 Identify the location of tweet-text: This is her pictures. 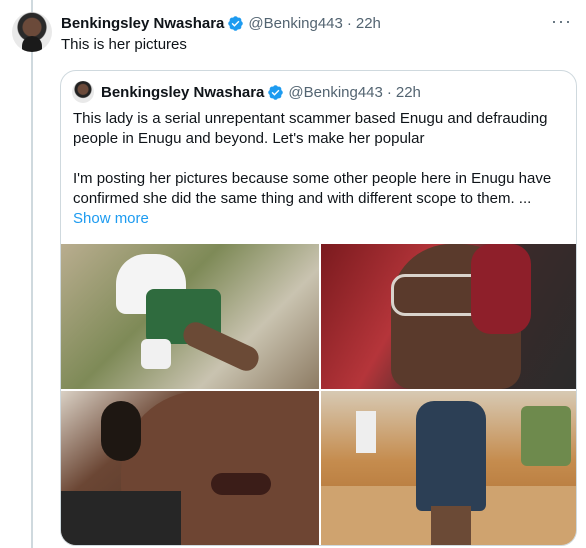
(124, 44).